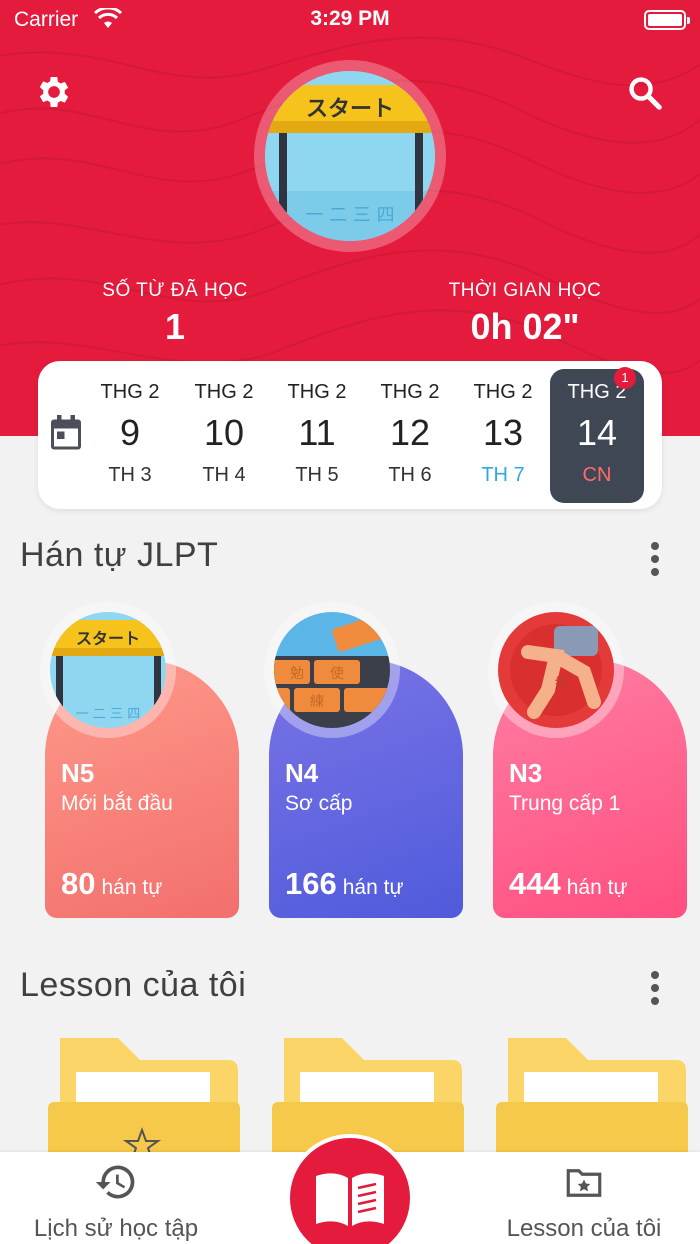 The width and height of the screenshot is (700, 1244). Describe the element at coordinates (130, 475) in the screenshot. I see `day-weekday: TH 3` at that location.